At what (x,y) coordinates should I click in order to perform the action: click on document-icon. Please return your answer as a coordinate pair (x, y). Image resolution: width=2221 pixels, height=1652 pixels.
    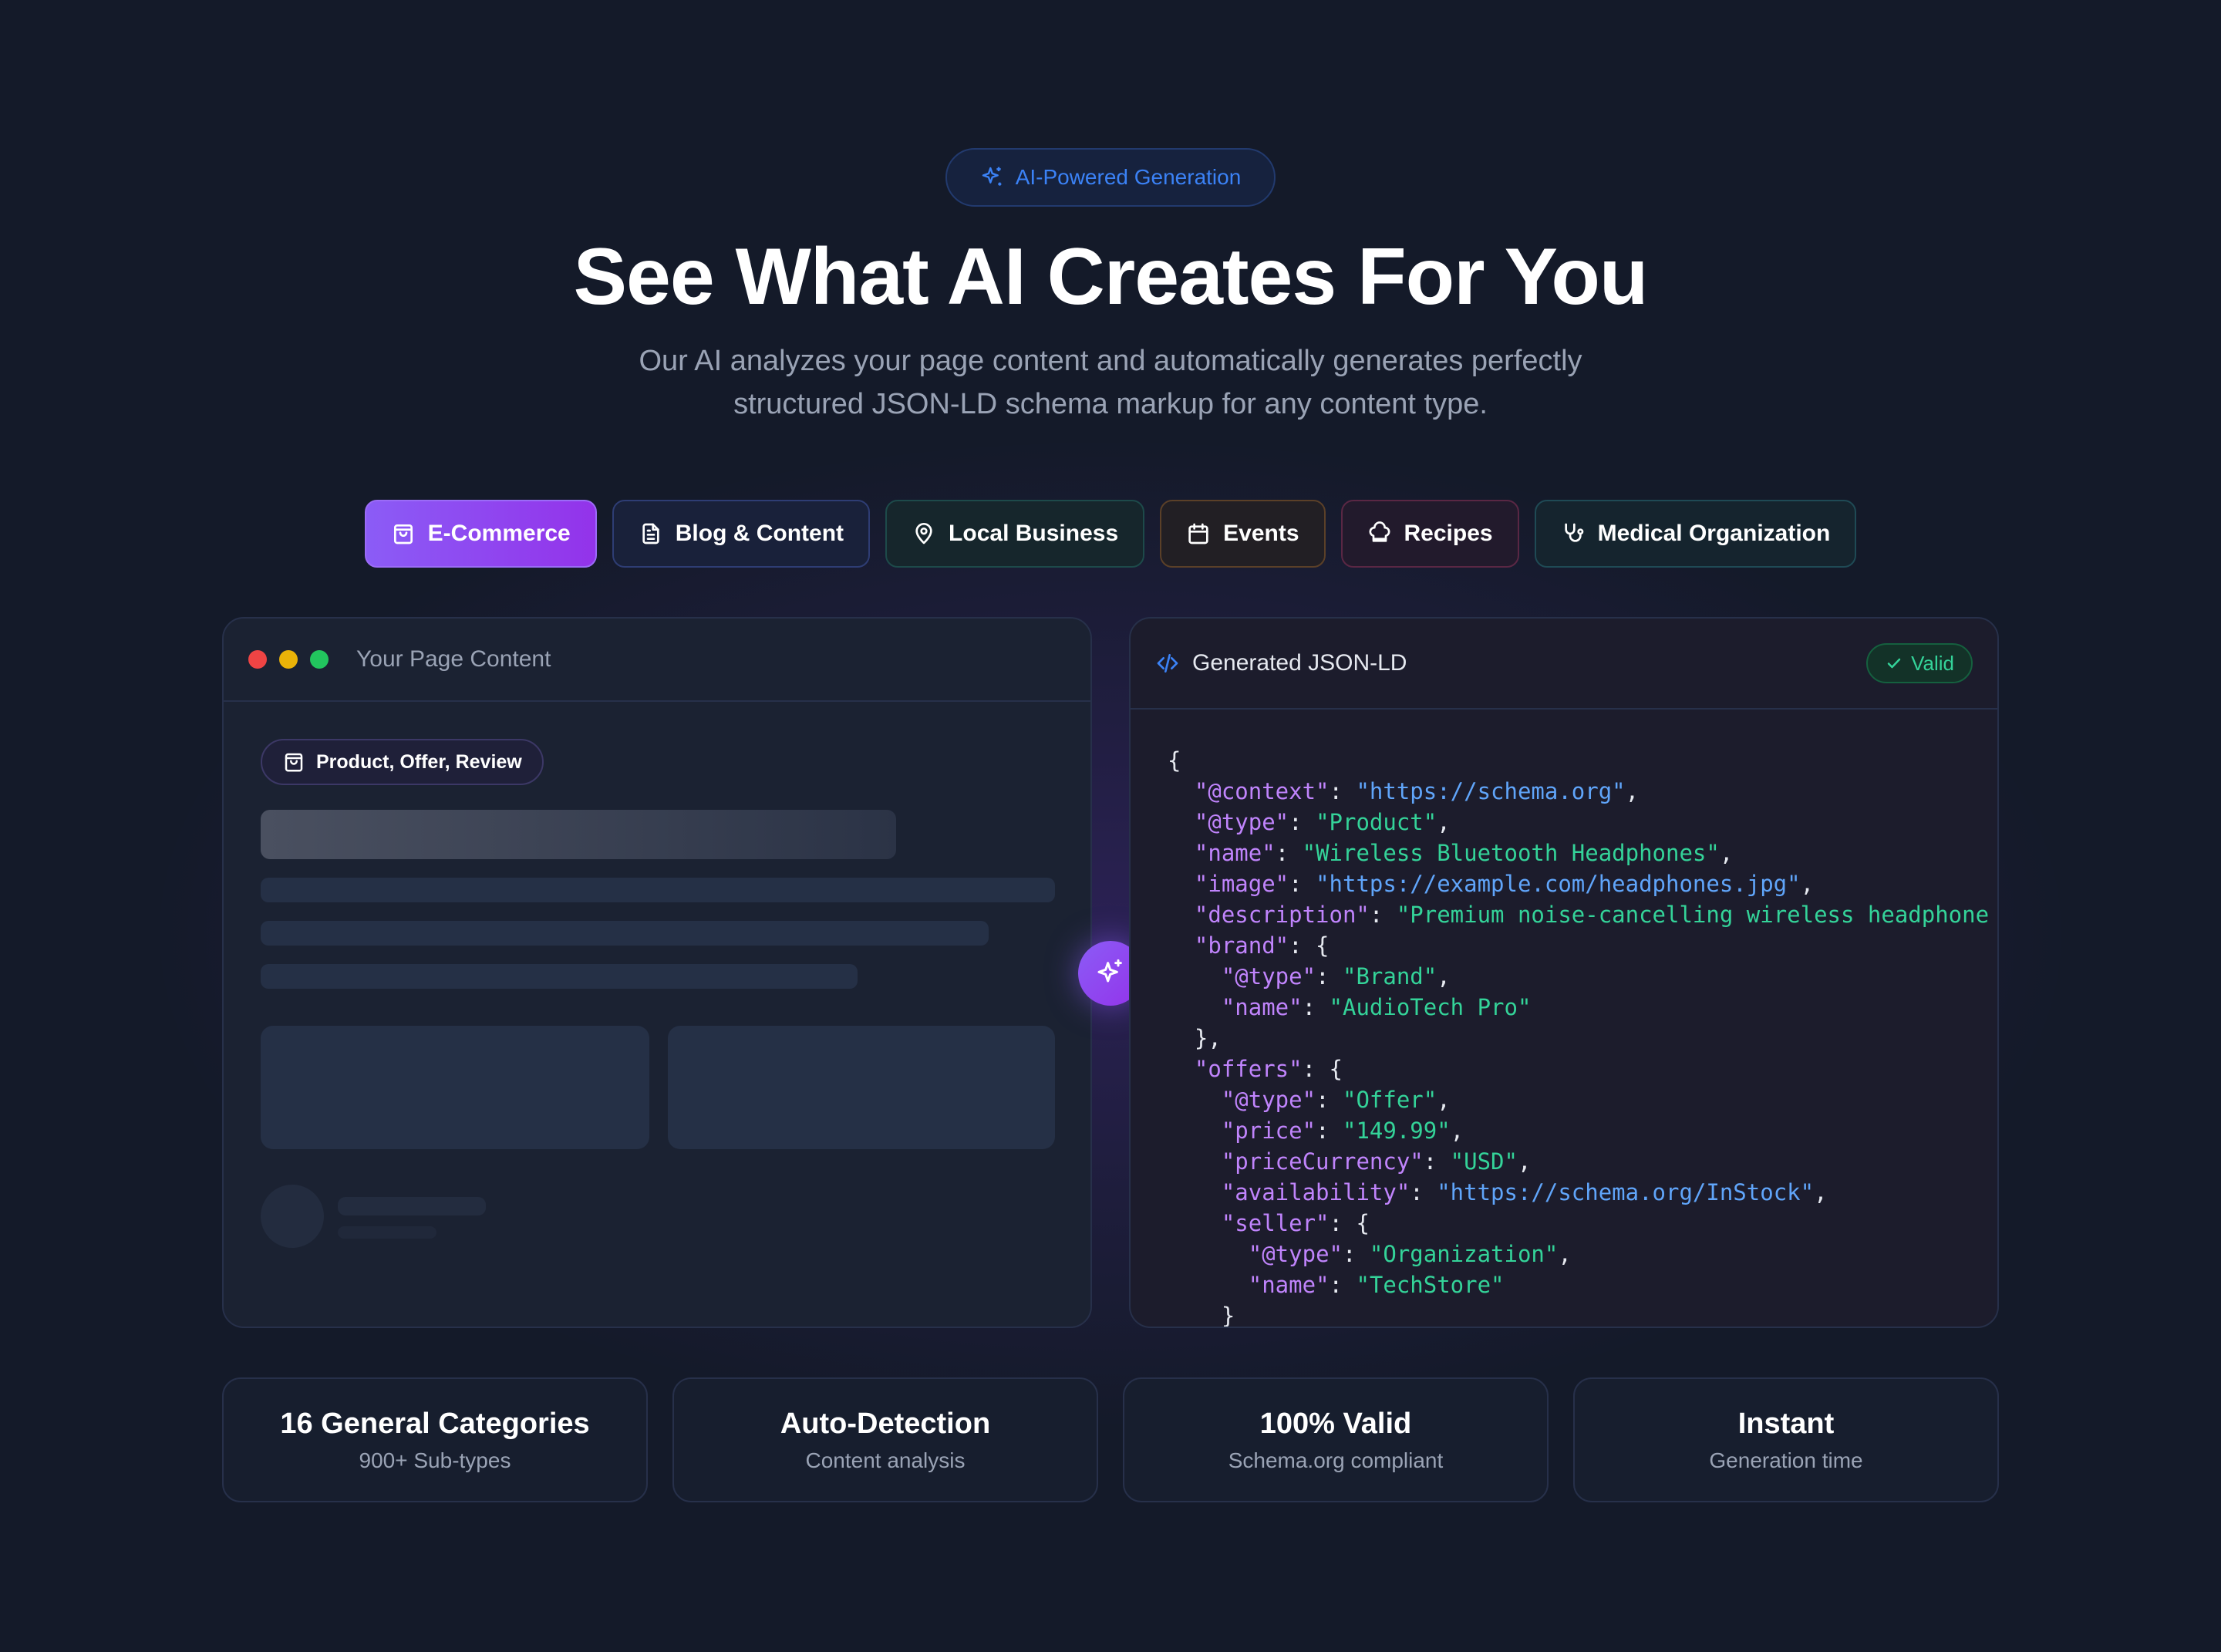
    Looking at the image, I should click on (650, 533).